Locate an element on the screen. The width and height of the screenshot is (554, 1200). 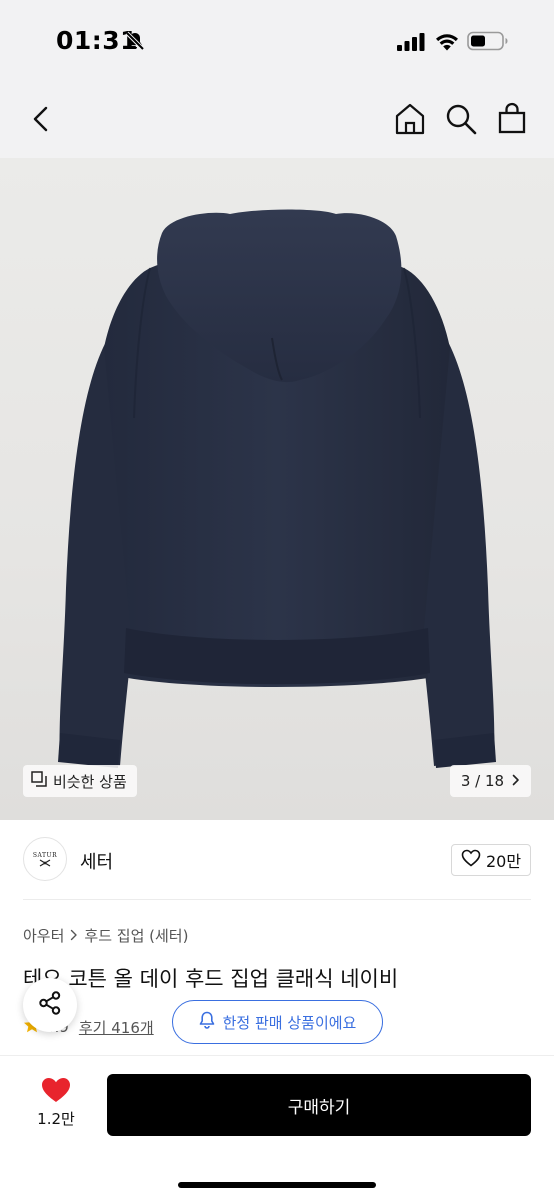
brand-logo-text: SATUR is located at coordinates (45, 855).